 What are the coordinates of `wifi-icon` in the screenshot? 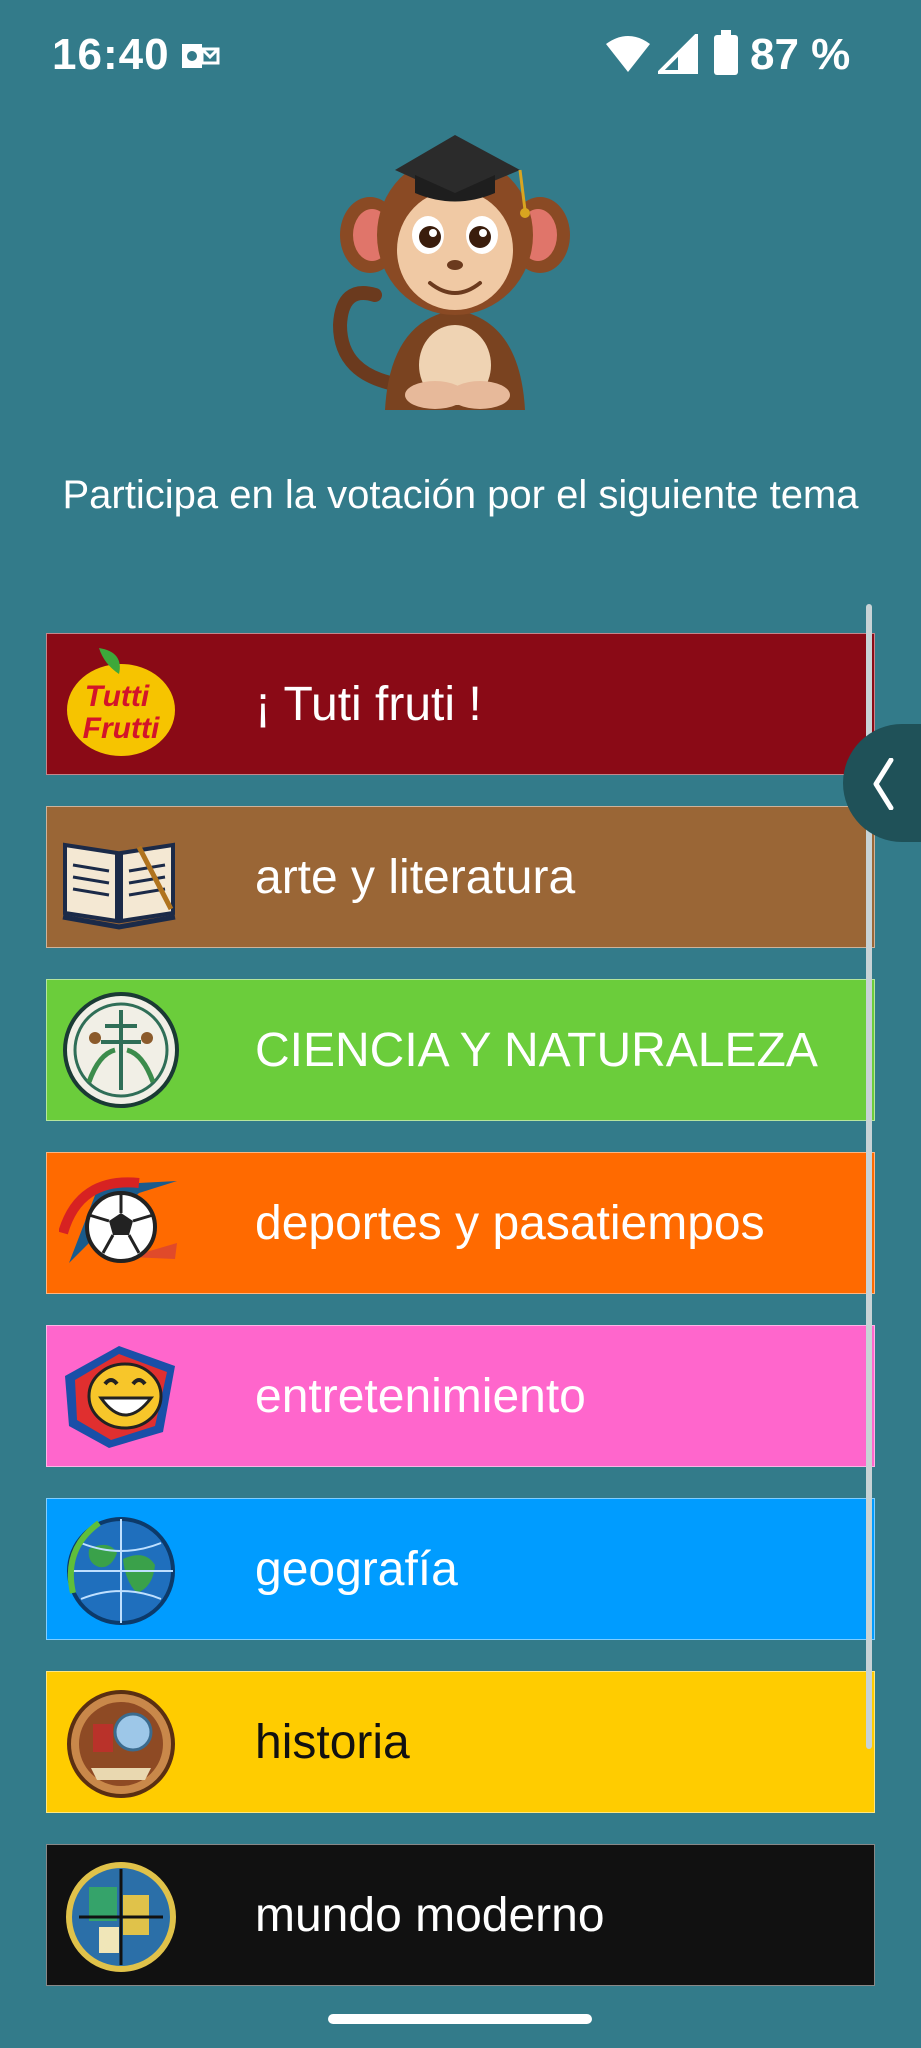 It's located at (628, 54).